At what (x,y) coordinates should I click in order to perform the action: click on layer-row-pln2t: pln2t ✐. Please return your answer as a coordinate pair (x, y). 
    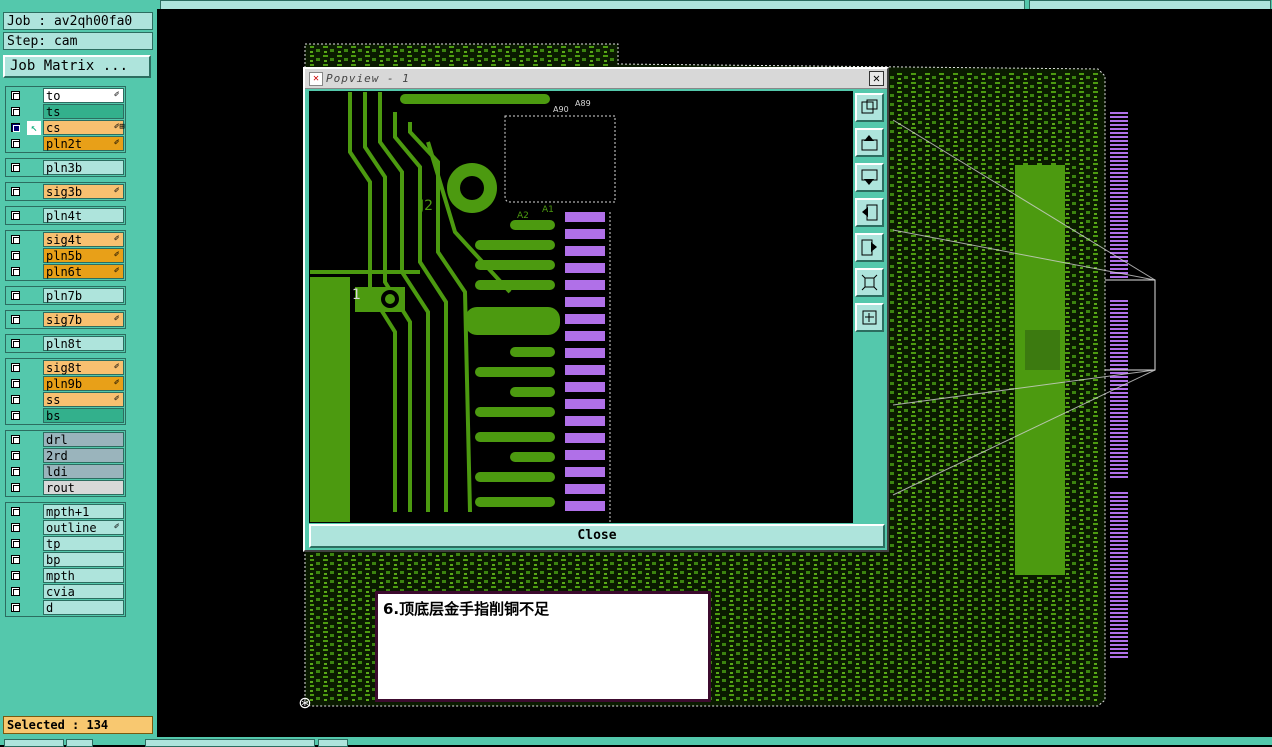
    Looking at the image, I should click on (65, 144).